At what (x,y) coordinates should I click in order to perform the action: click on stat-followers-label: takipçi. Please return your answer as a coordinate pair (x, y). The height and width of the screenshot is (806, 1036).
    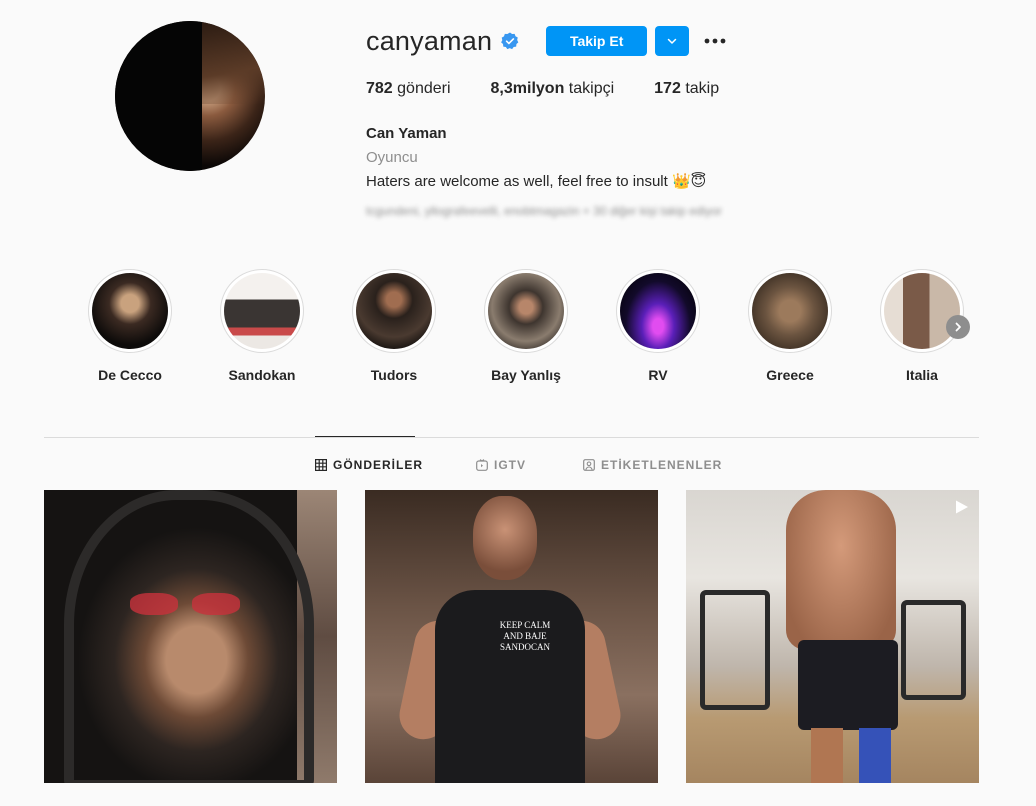
    Looking at the image, I should click on (591, 88).